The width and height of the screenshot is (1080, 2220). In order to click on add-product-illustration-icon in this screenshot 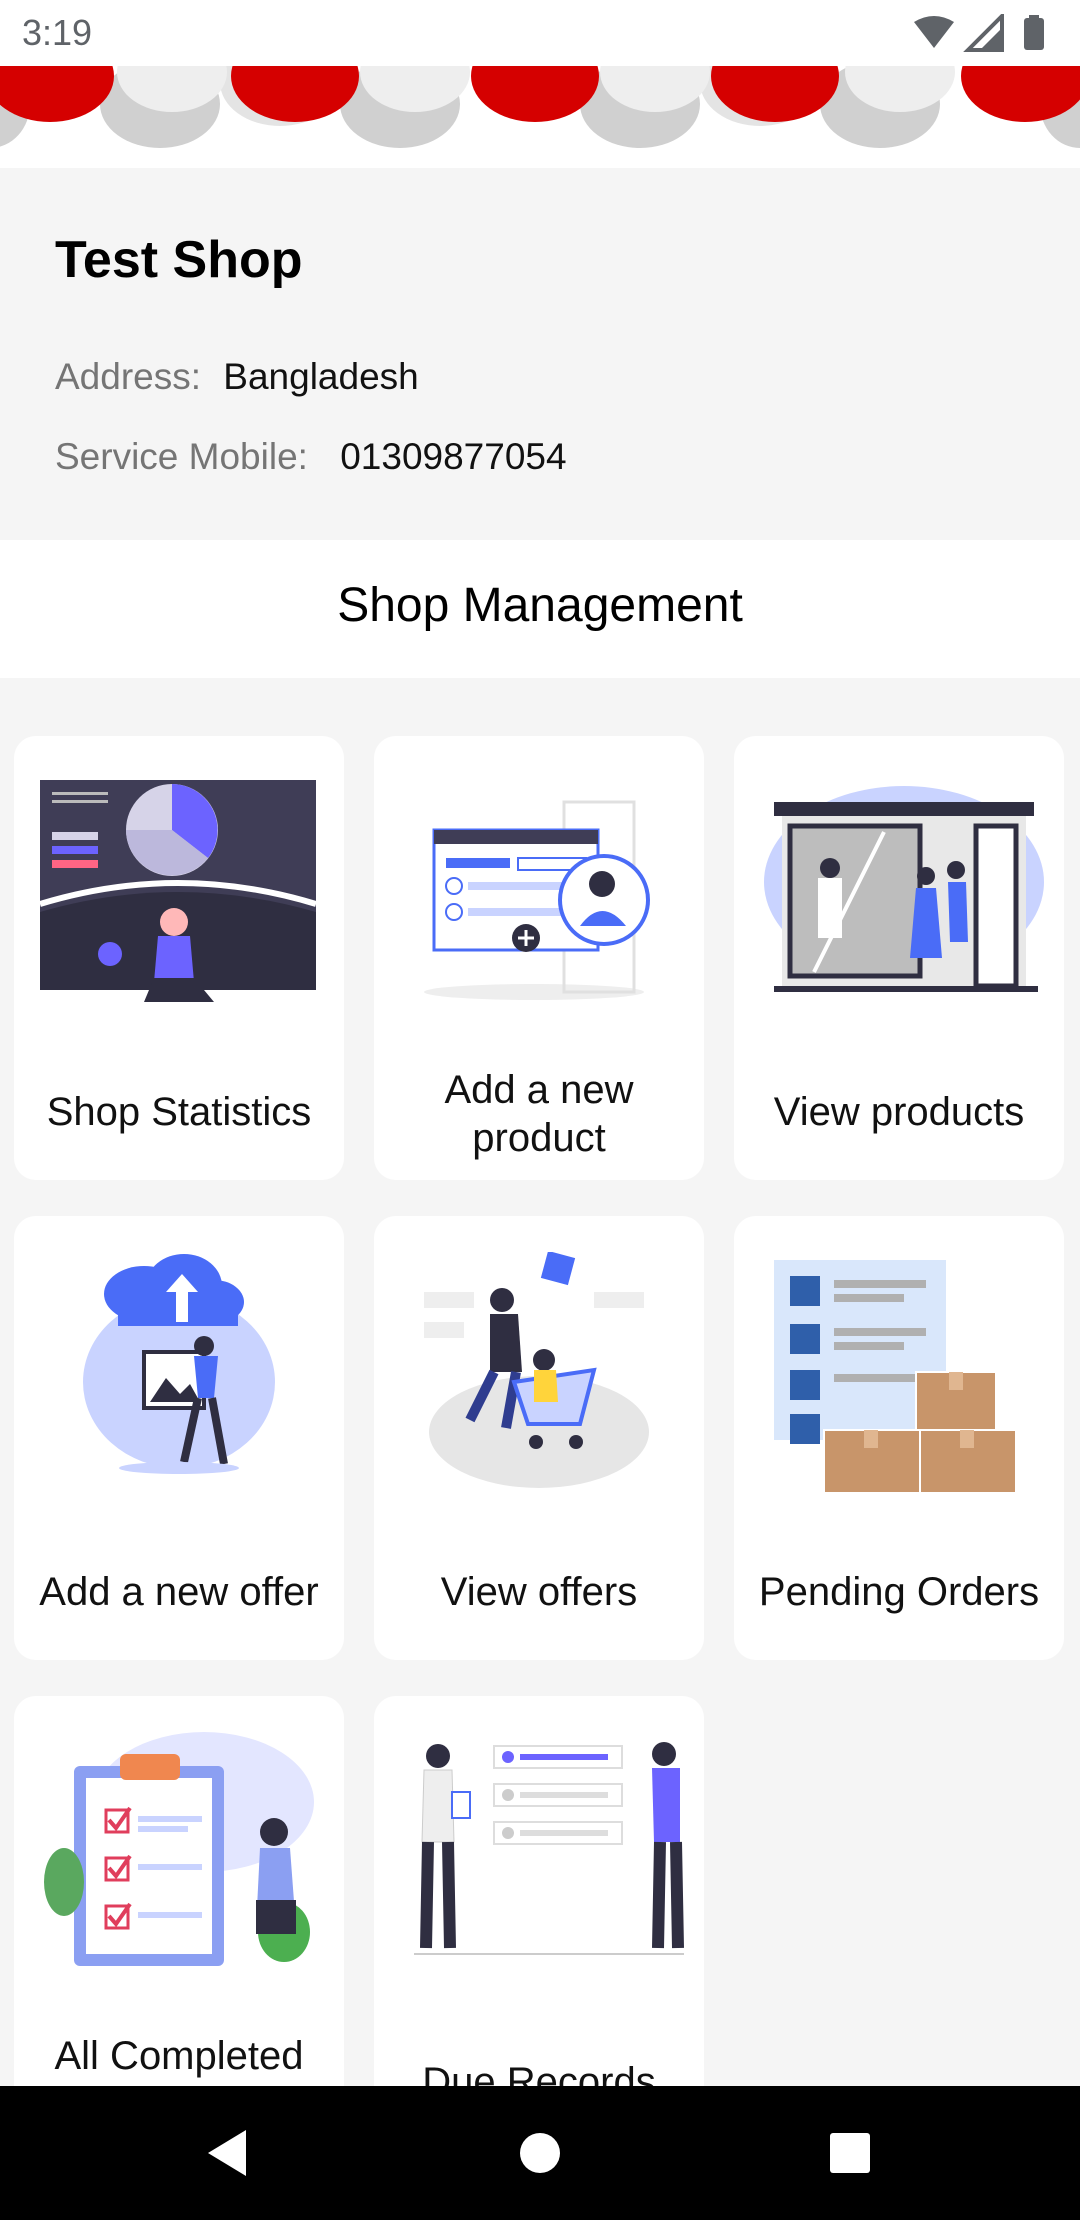, I will do `click(537, 900)`.